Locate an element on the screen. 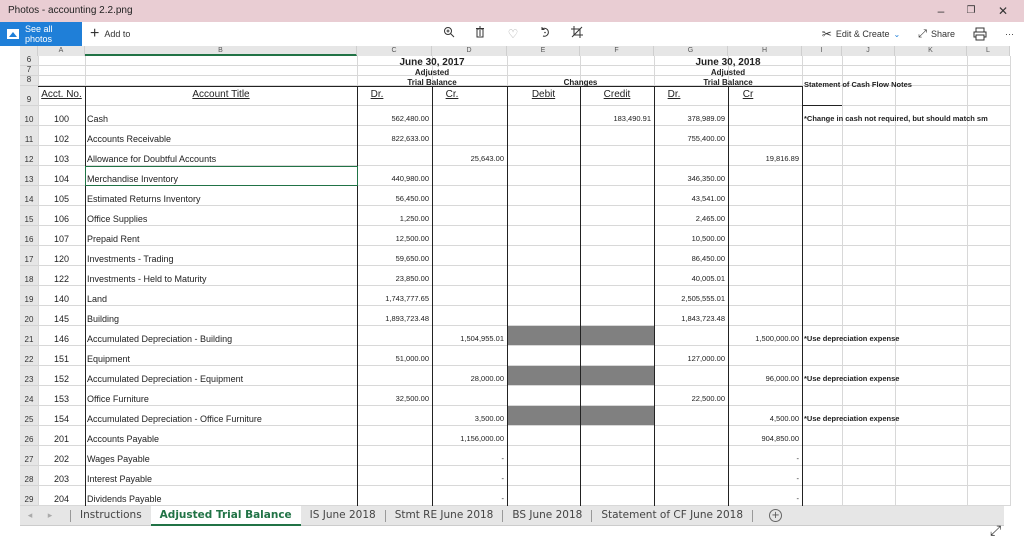  row-number: 11 is located at coordinates (29, 139).